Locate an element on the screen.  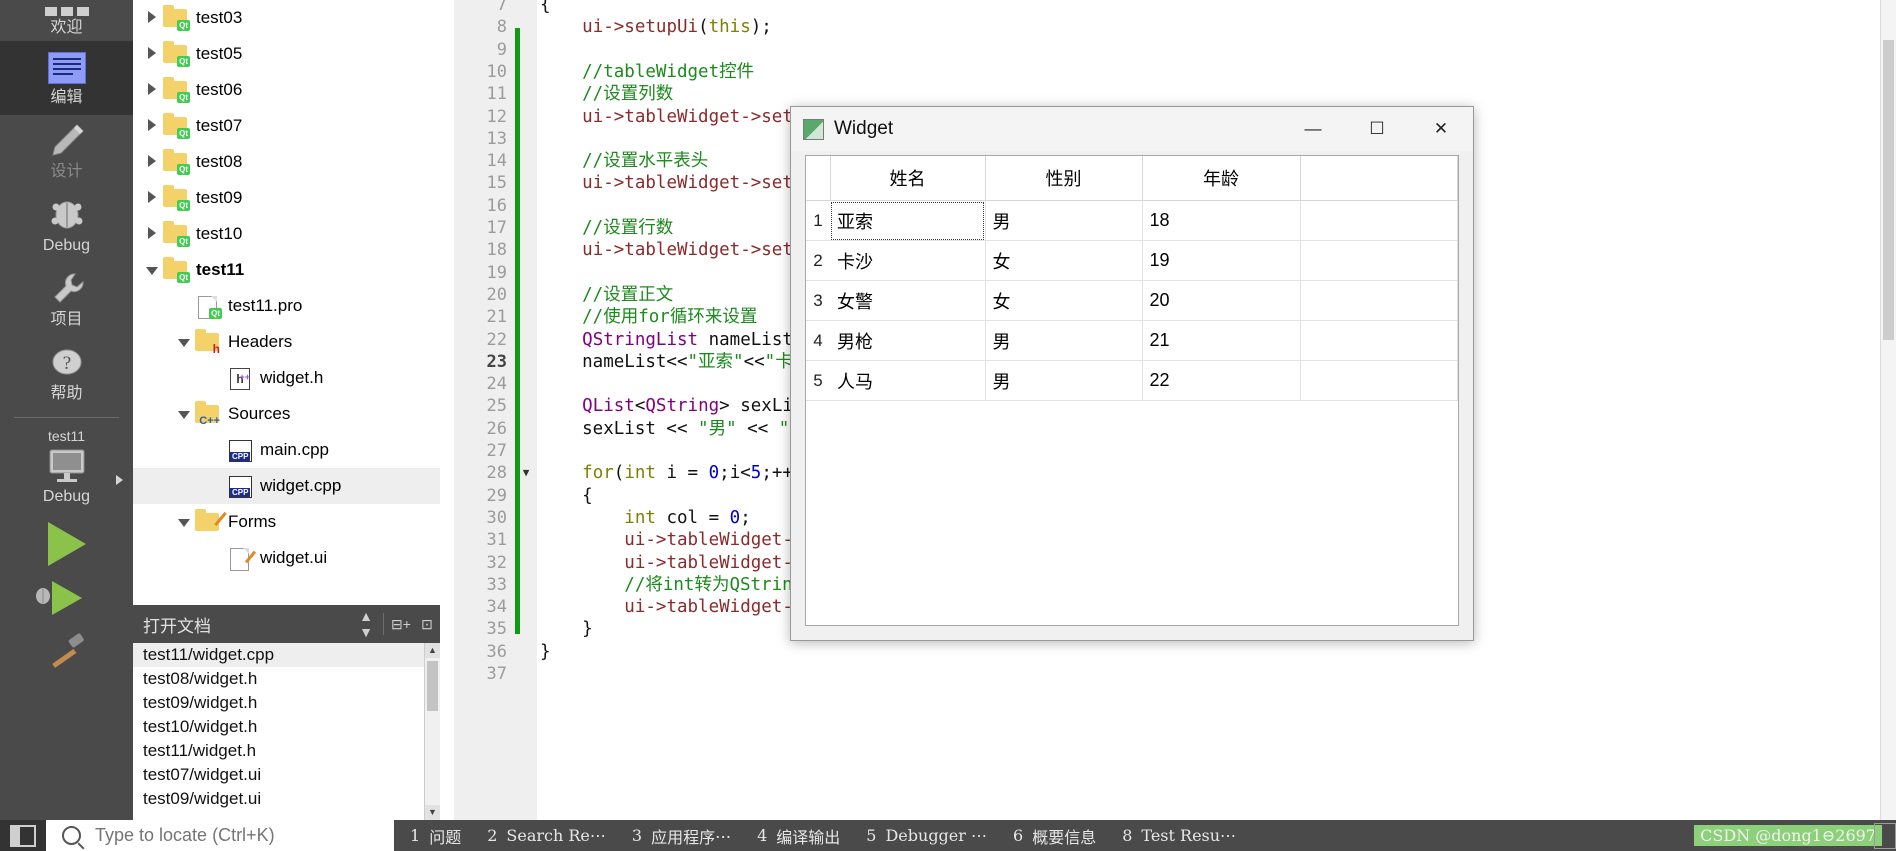
mode-help: ? 帮助 is located at coordinates (66, 374).